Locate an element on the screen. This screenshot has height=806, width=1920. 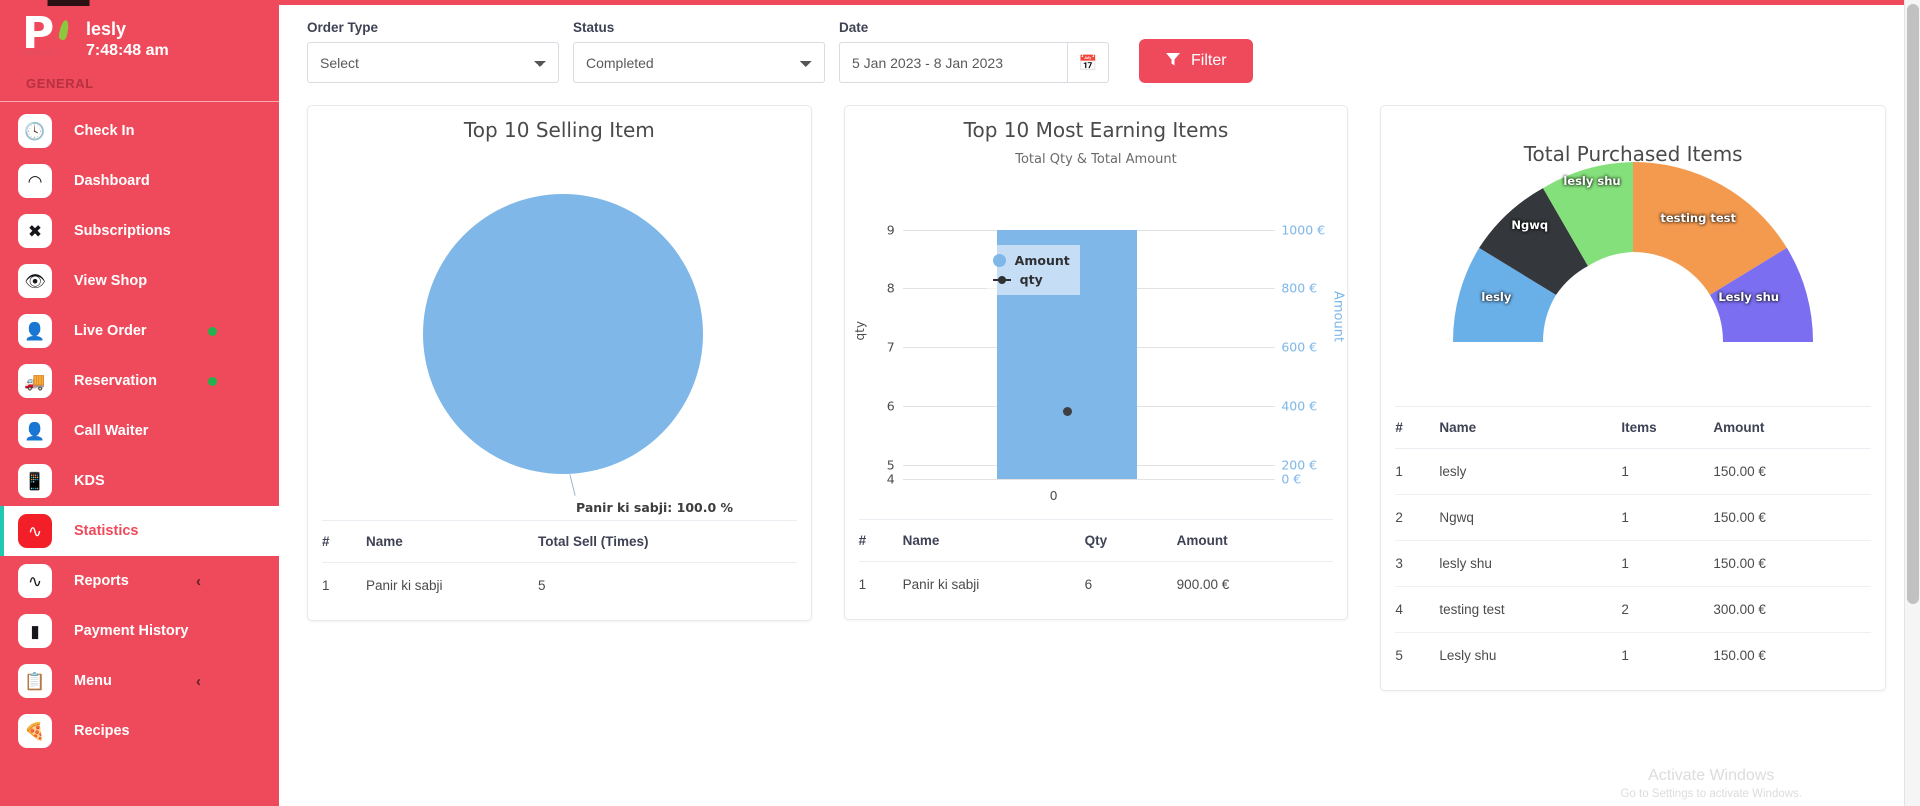
y2-axis-label: Amount is located at coordinates (1338, 317).